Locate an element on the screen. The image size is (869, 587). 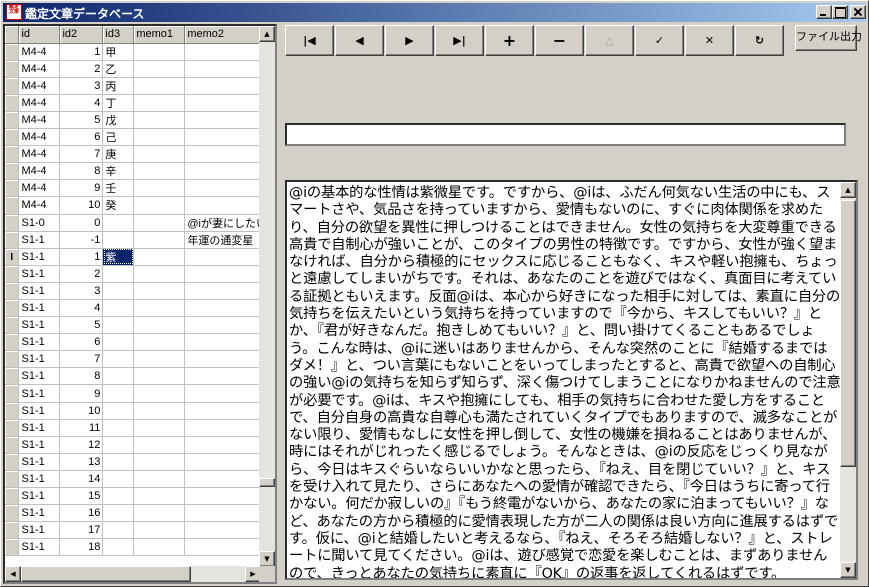
grid-vscroll-thumb is located at coordinates (267, 482).